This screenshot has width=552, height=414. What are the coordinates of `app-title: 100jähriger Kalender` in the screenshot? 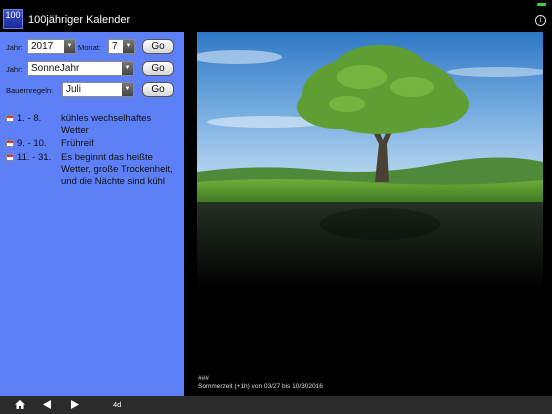 It's located at (79, 20).